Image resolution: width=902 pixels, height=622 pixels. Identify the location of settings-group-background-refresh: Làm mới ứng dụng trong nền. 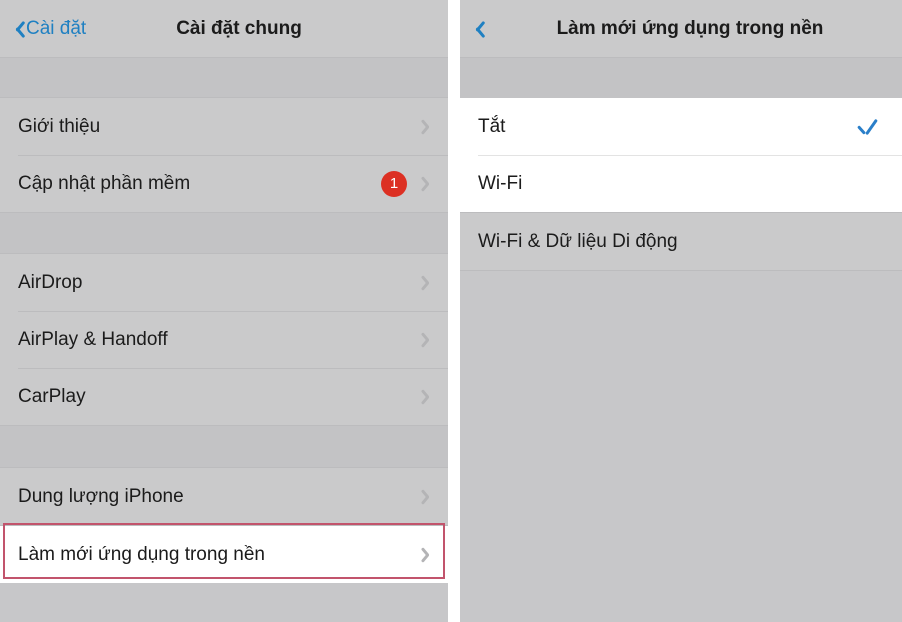
(224, 554).